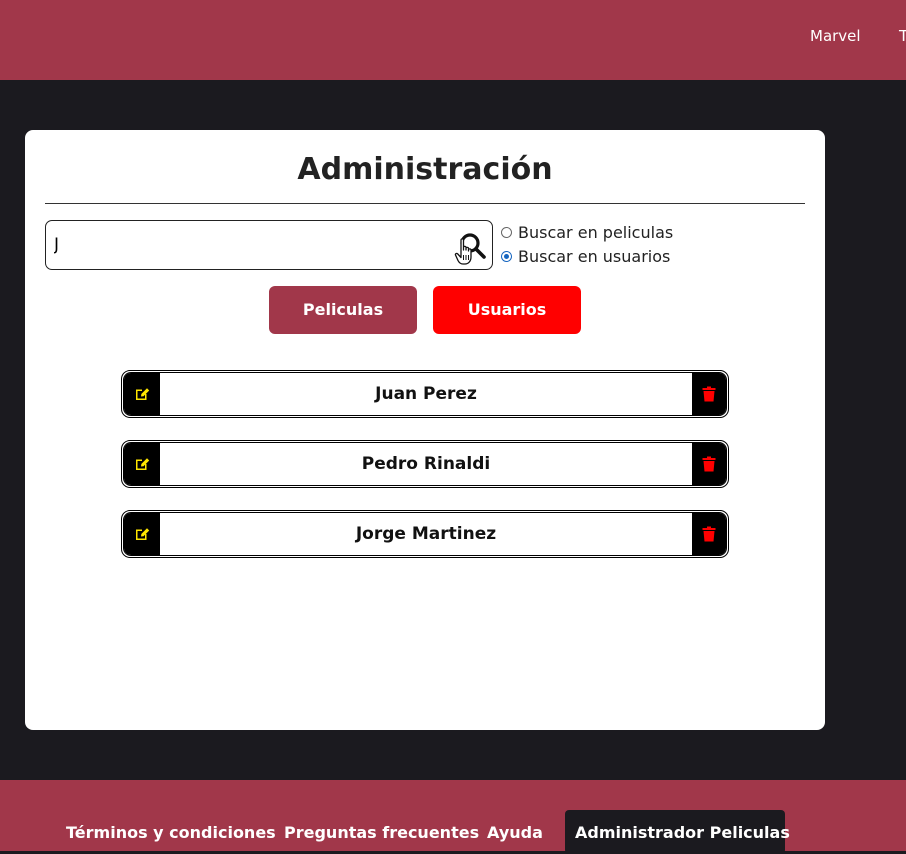  I want to click on user-row-inner: Juan Perez, so click(425, 394).